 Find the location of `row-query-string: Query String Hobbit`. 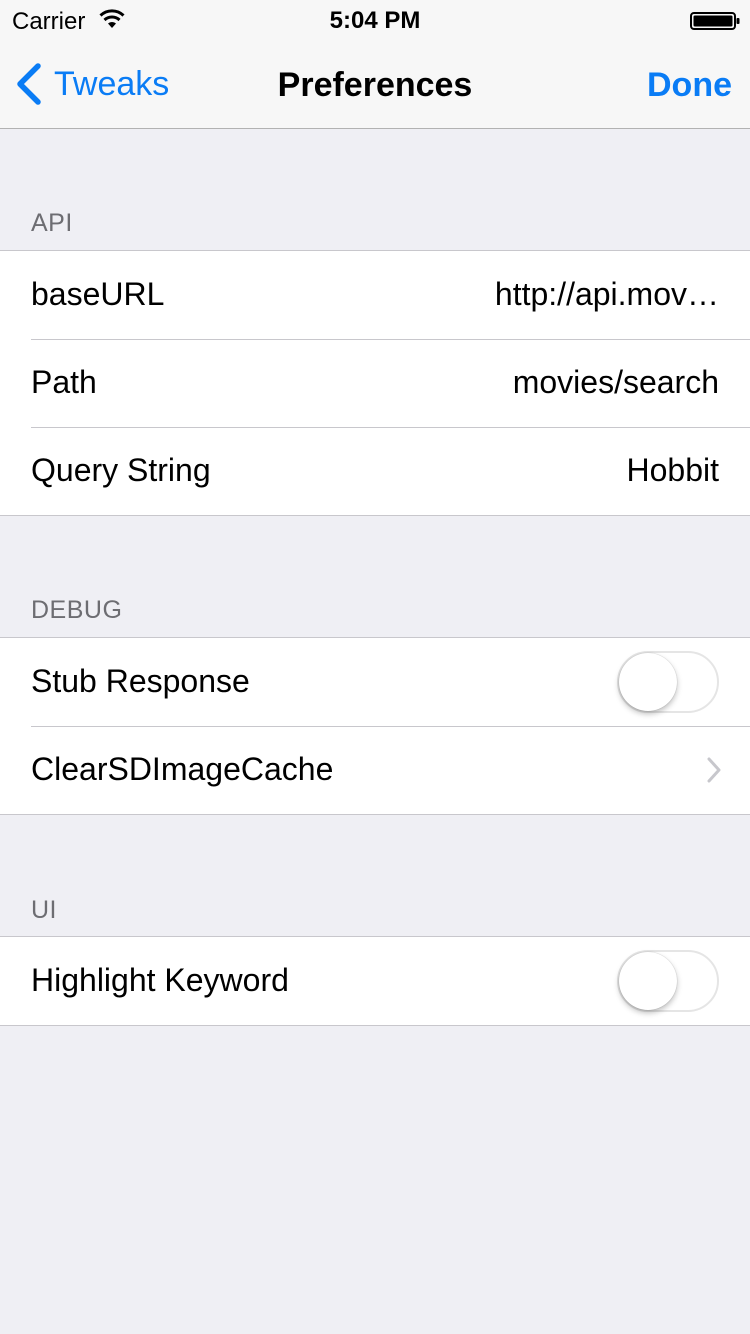

row-query-string: Query String Hobbit is located at coordinates (375, 471).